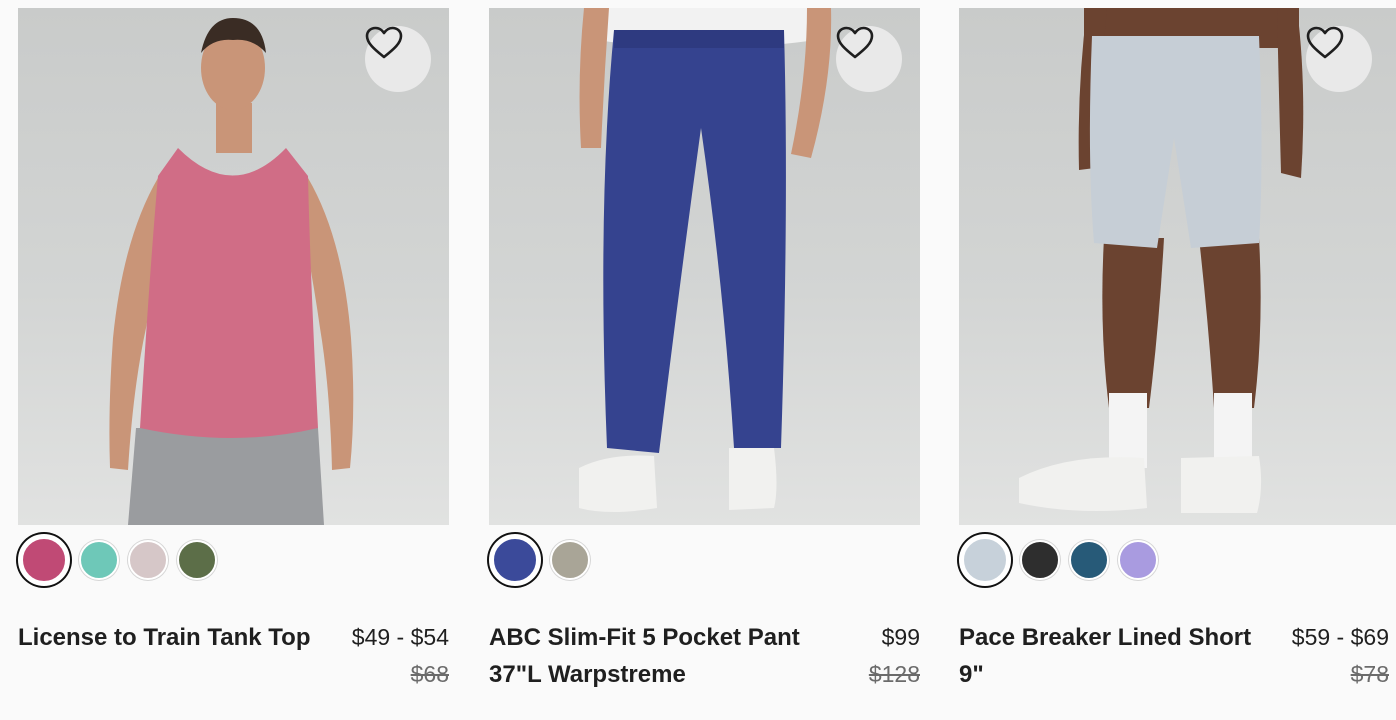 The height and width of the screenshot is (720, 1396). I want to click on sale-price: $59 - $69, so click(1340, 637).